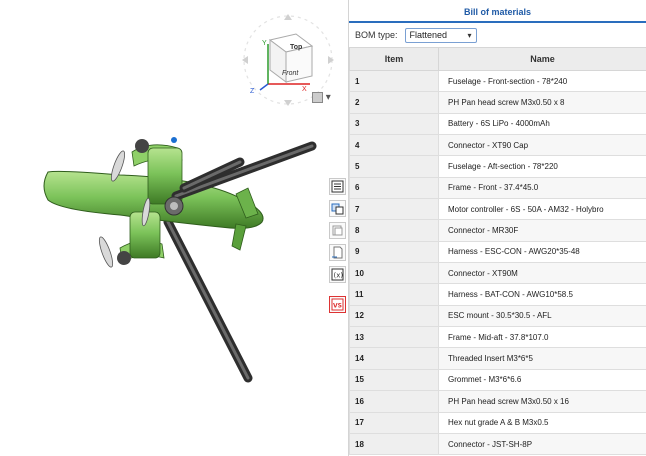 This screenshot has height=456, width=646. I want to click on row-part-name: Hex nut grade A & B M3x0.5, so click(542, 422).